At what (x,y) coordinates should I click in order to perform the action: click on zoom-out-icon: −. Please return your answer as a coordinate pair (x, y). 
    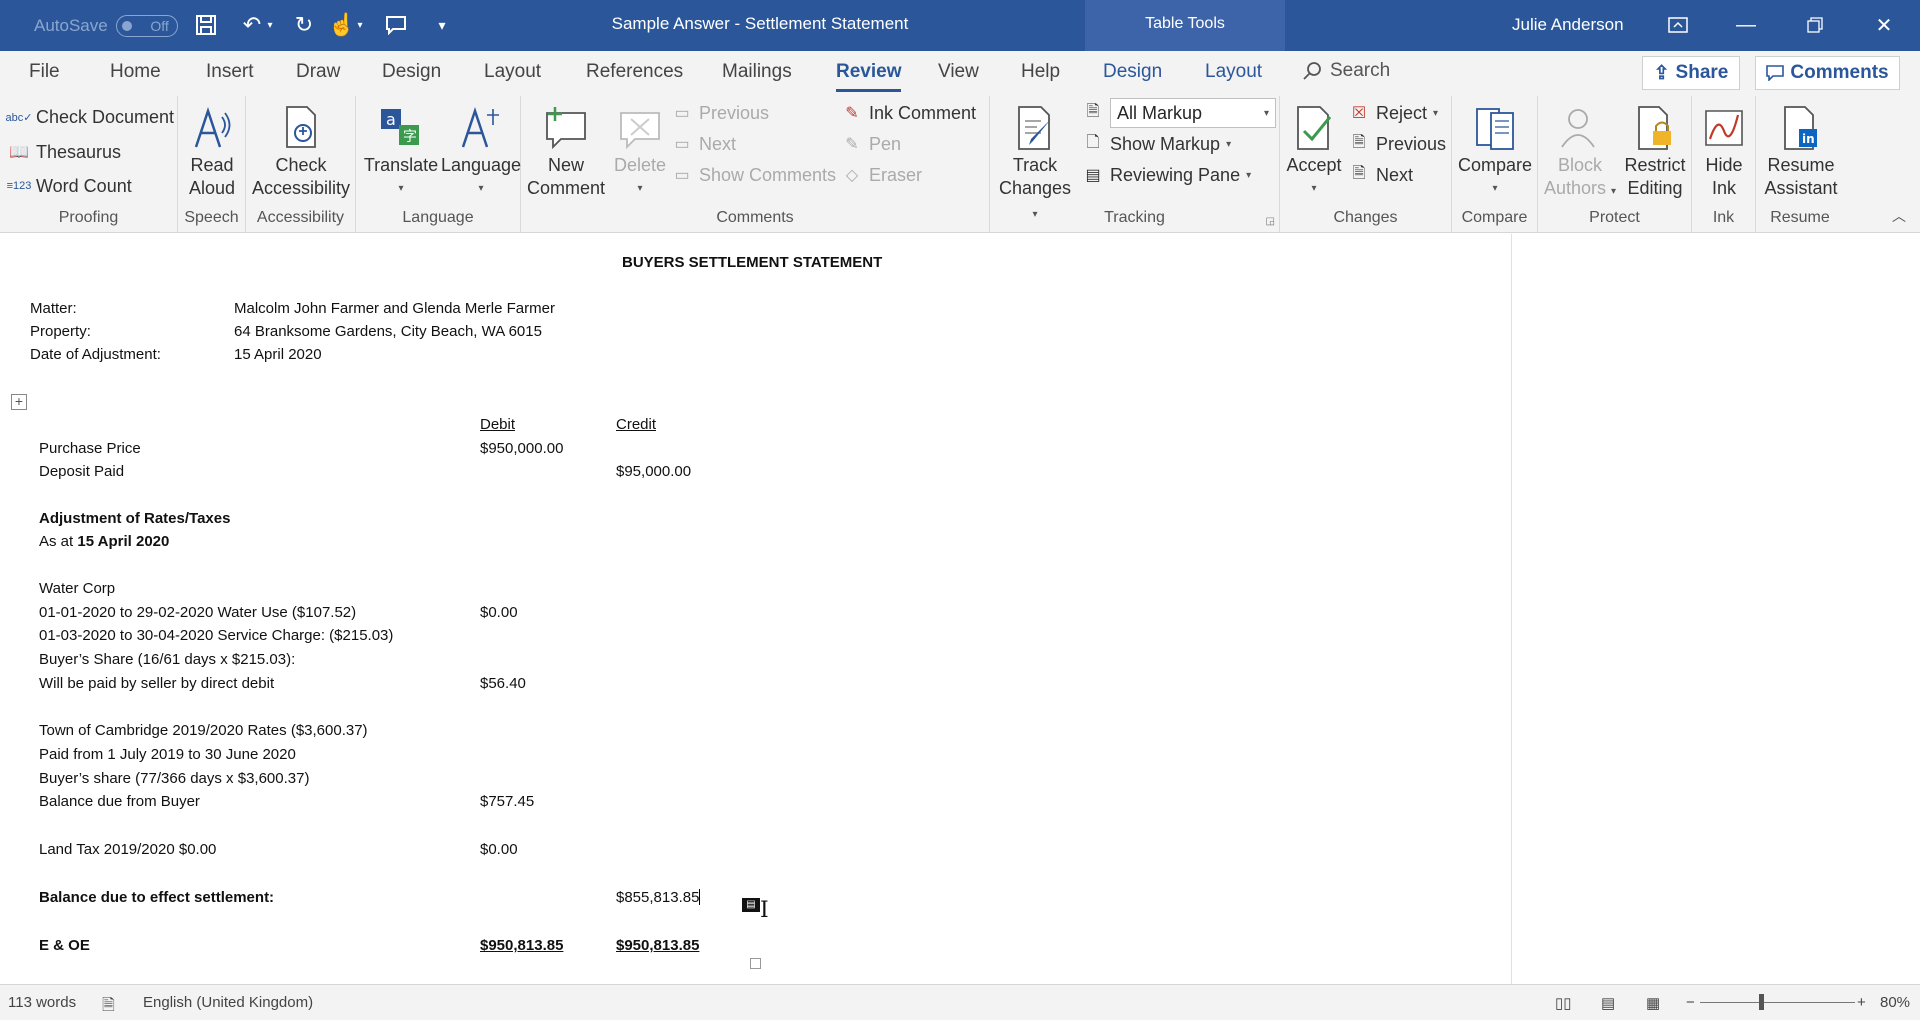
    Looking at the image, I should click on (1690, 1002).